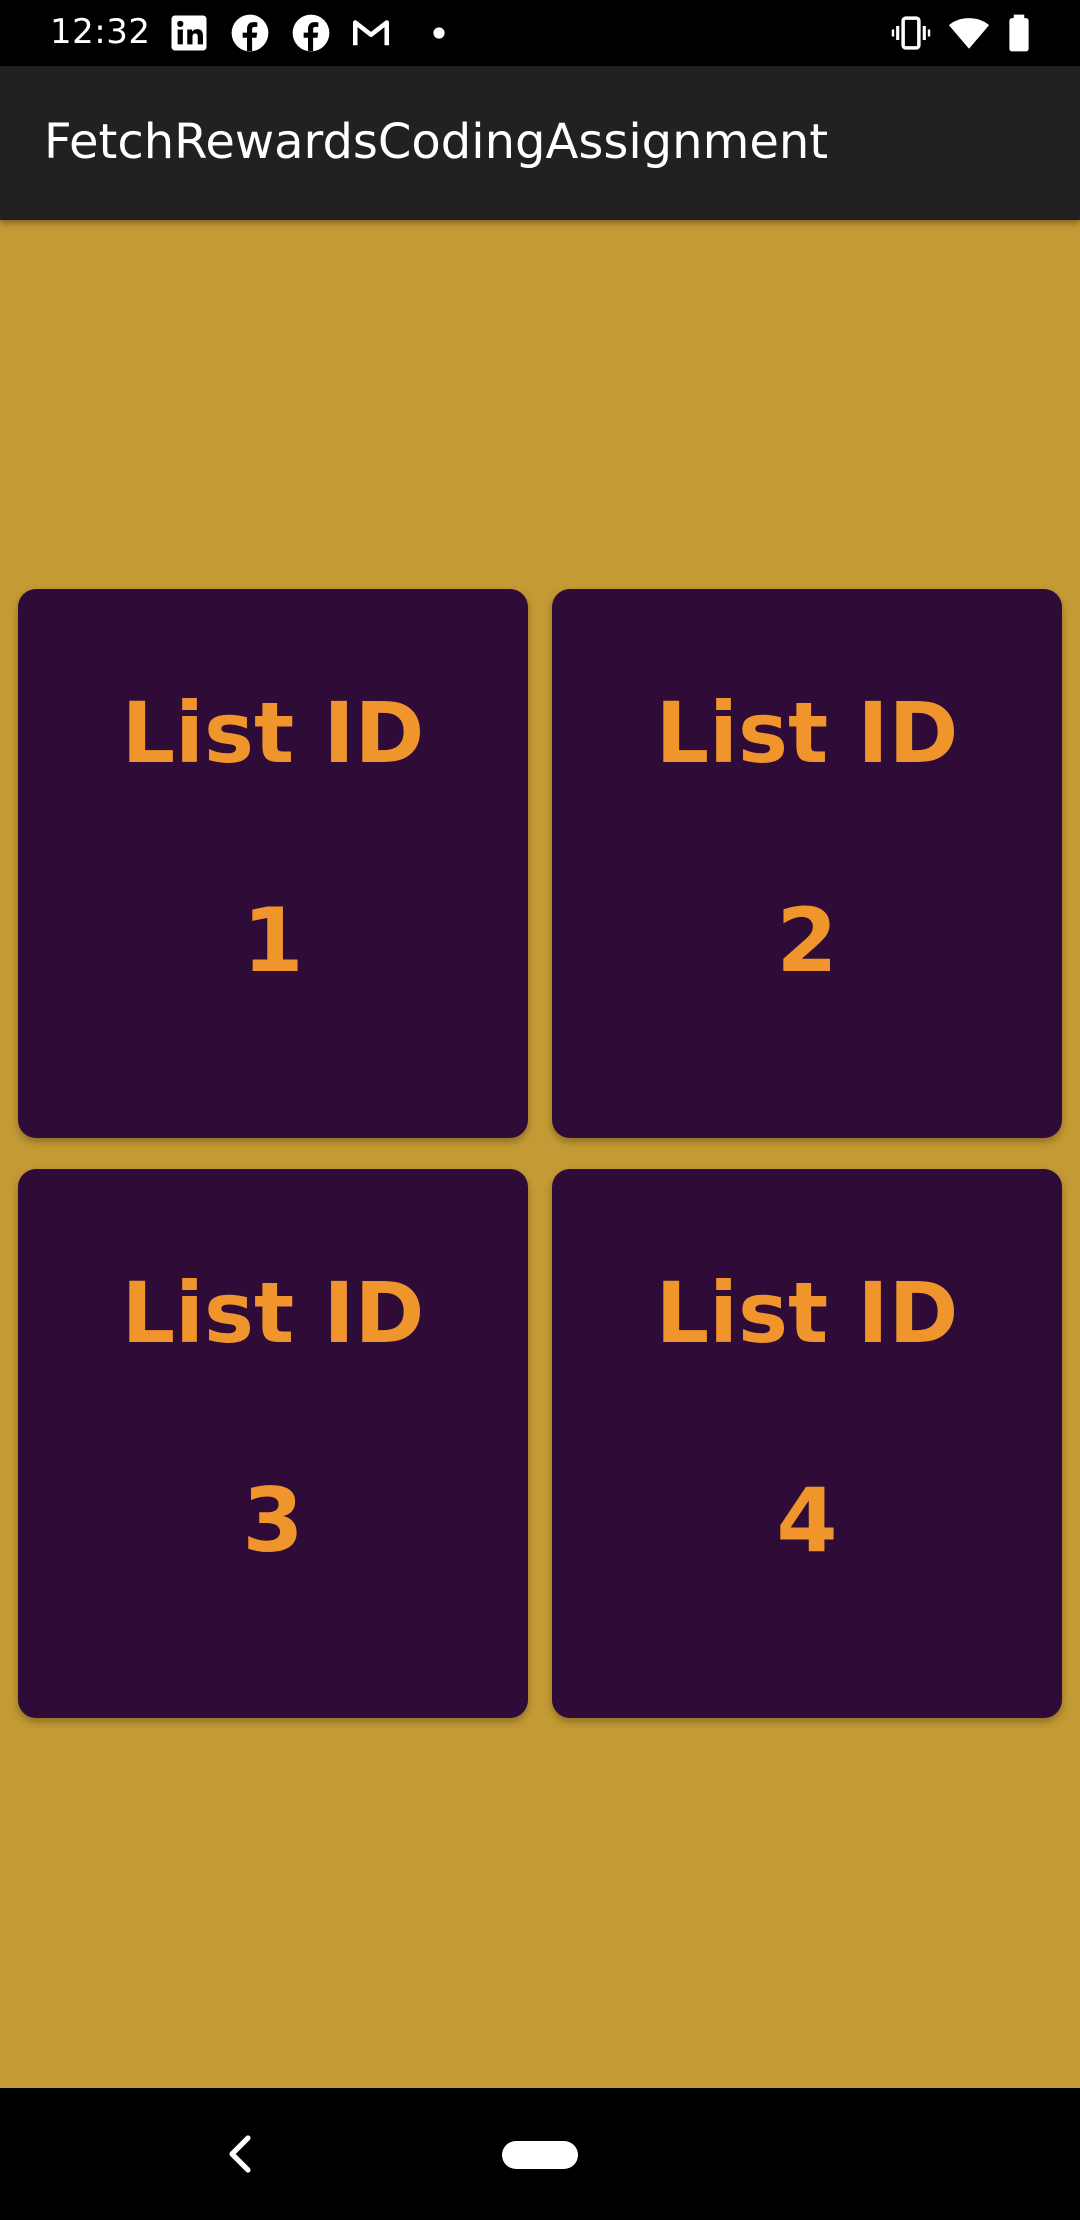 Image resolution: width=1080 pixels, height=2220 pixels. I want to click on back-icon, so click(242, 2154).